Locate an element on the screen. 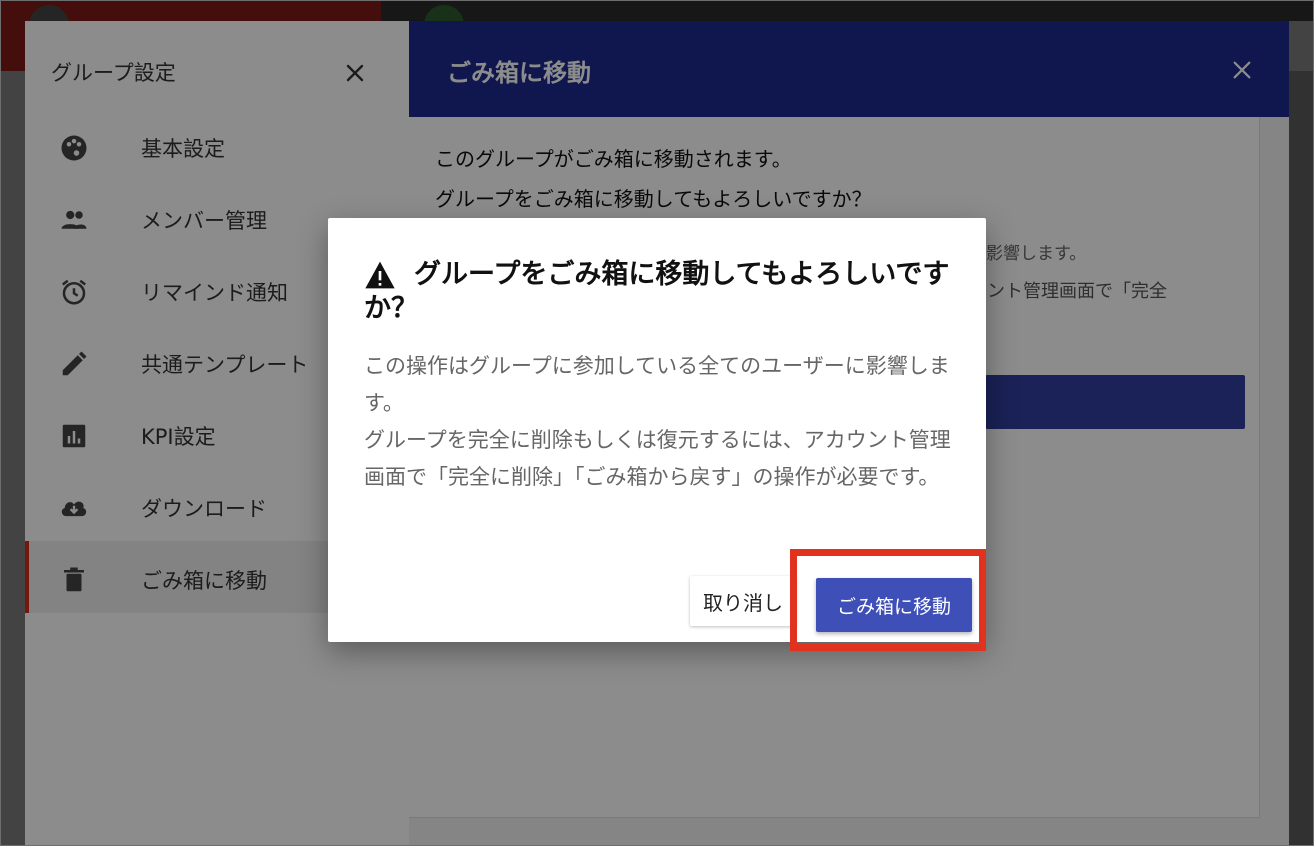  dialog-actions: 取り消し ごみ箱に移動 is located at coordinates (657, 601).